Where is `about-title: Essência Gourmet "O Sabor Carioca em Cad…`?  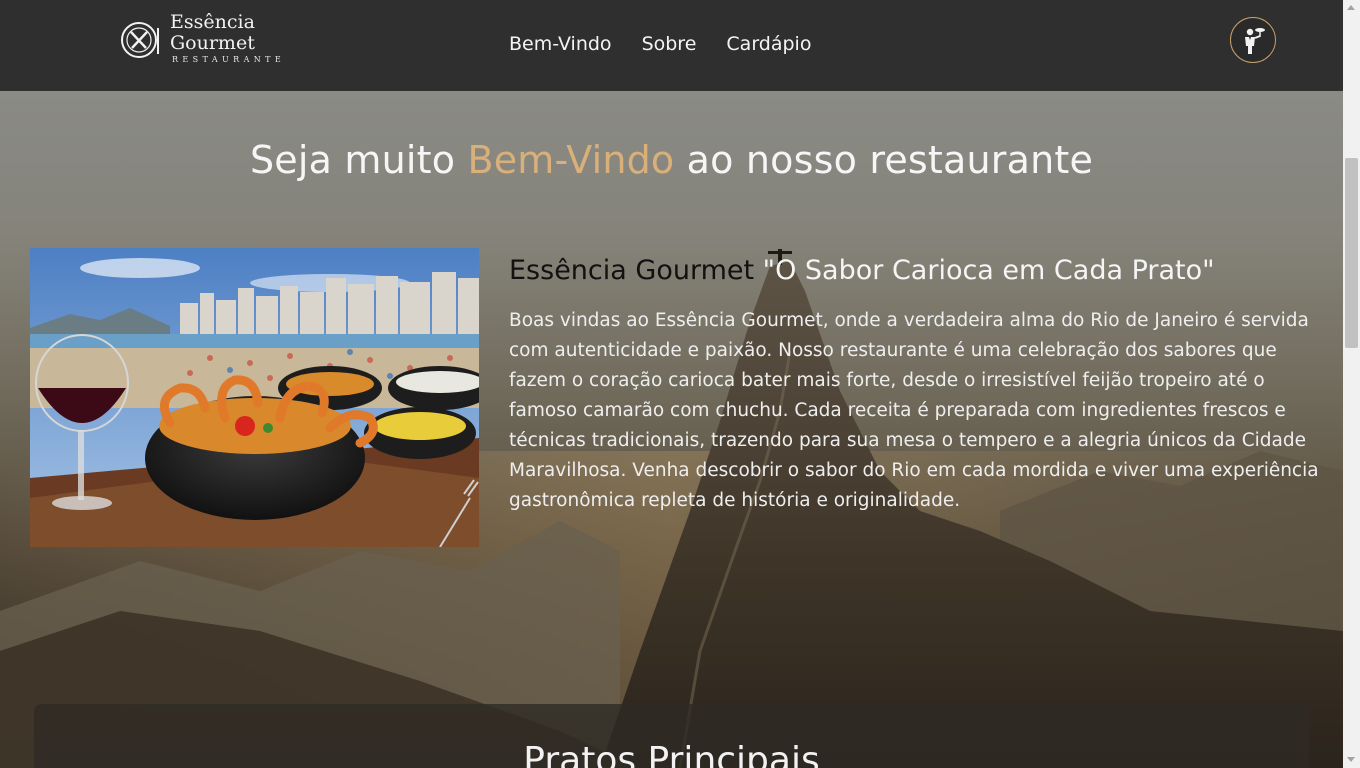 about-title: Essência Gourmet "O Sabor Carioca em Cad… is located at coordinates (862, 270).